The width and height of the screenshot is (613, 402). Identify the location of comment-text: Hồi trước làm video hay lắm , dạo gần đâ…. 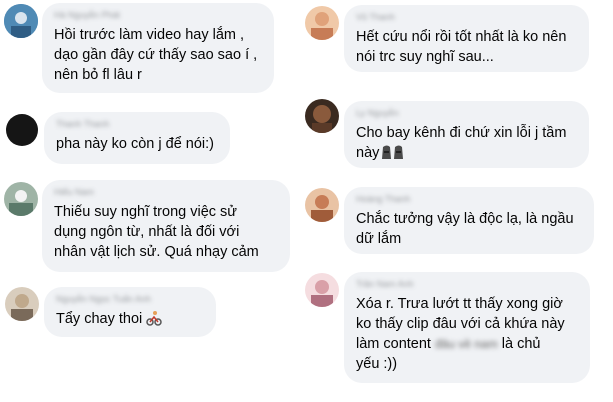
(156, 55).